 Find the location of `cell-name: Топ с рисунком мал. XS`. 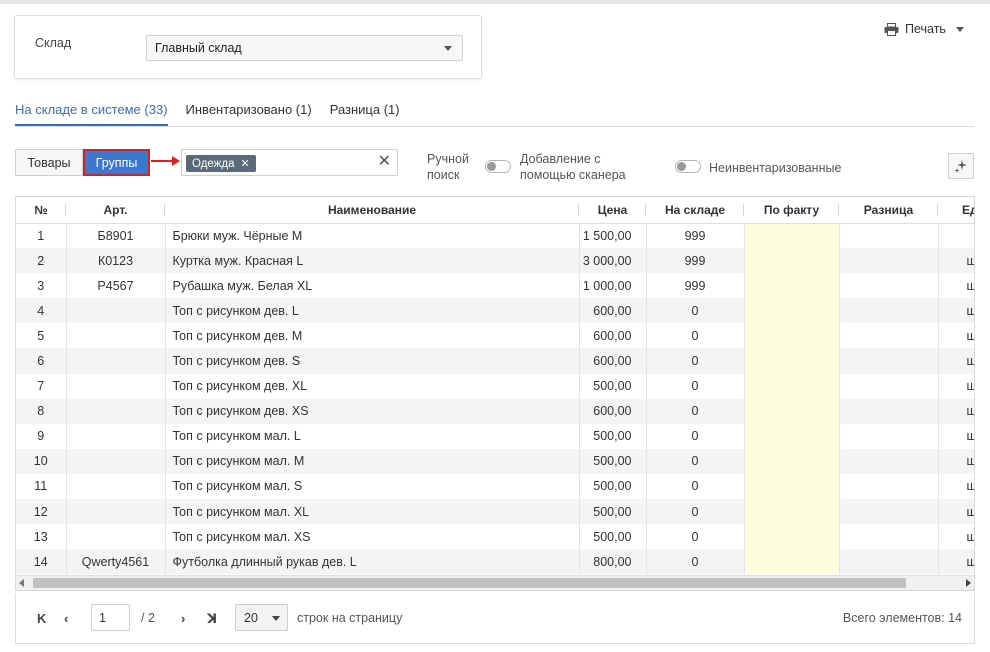

cell-name: Топ с рисунком мал. XS is located at coordinates (372, 537).